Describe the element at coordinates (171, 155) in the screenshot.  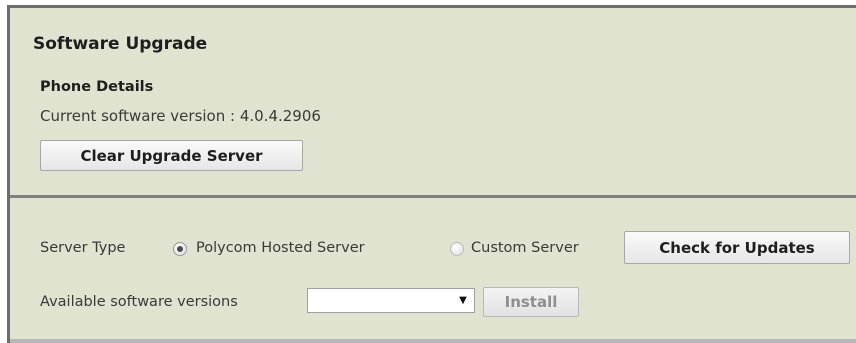
I see `clear-upgrade-server-button: Clear Upgrade Server` at that location.